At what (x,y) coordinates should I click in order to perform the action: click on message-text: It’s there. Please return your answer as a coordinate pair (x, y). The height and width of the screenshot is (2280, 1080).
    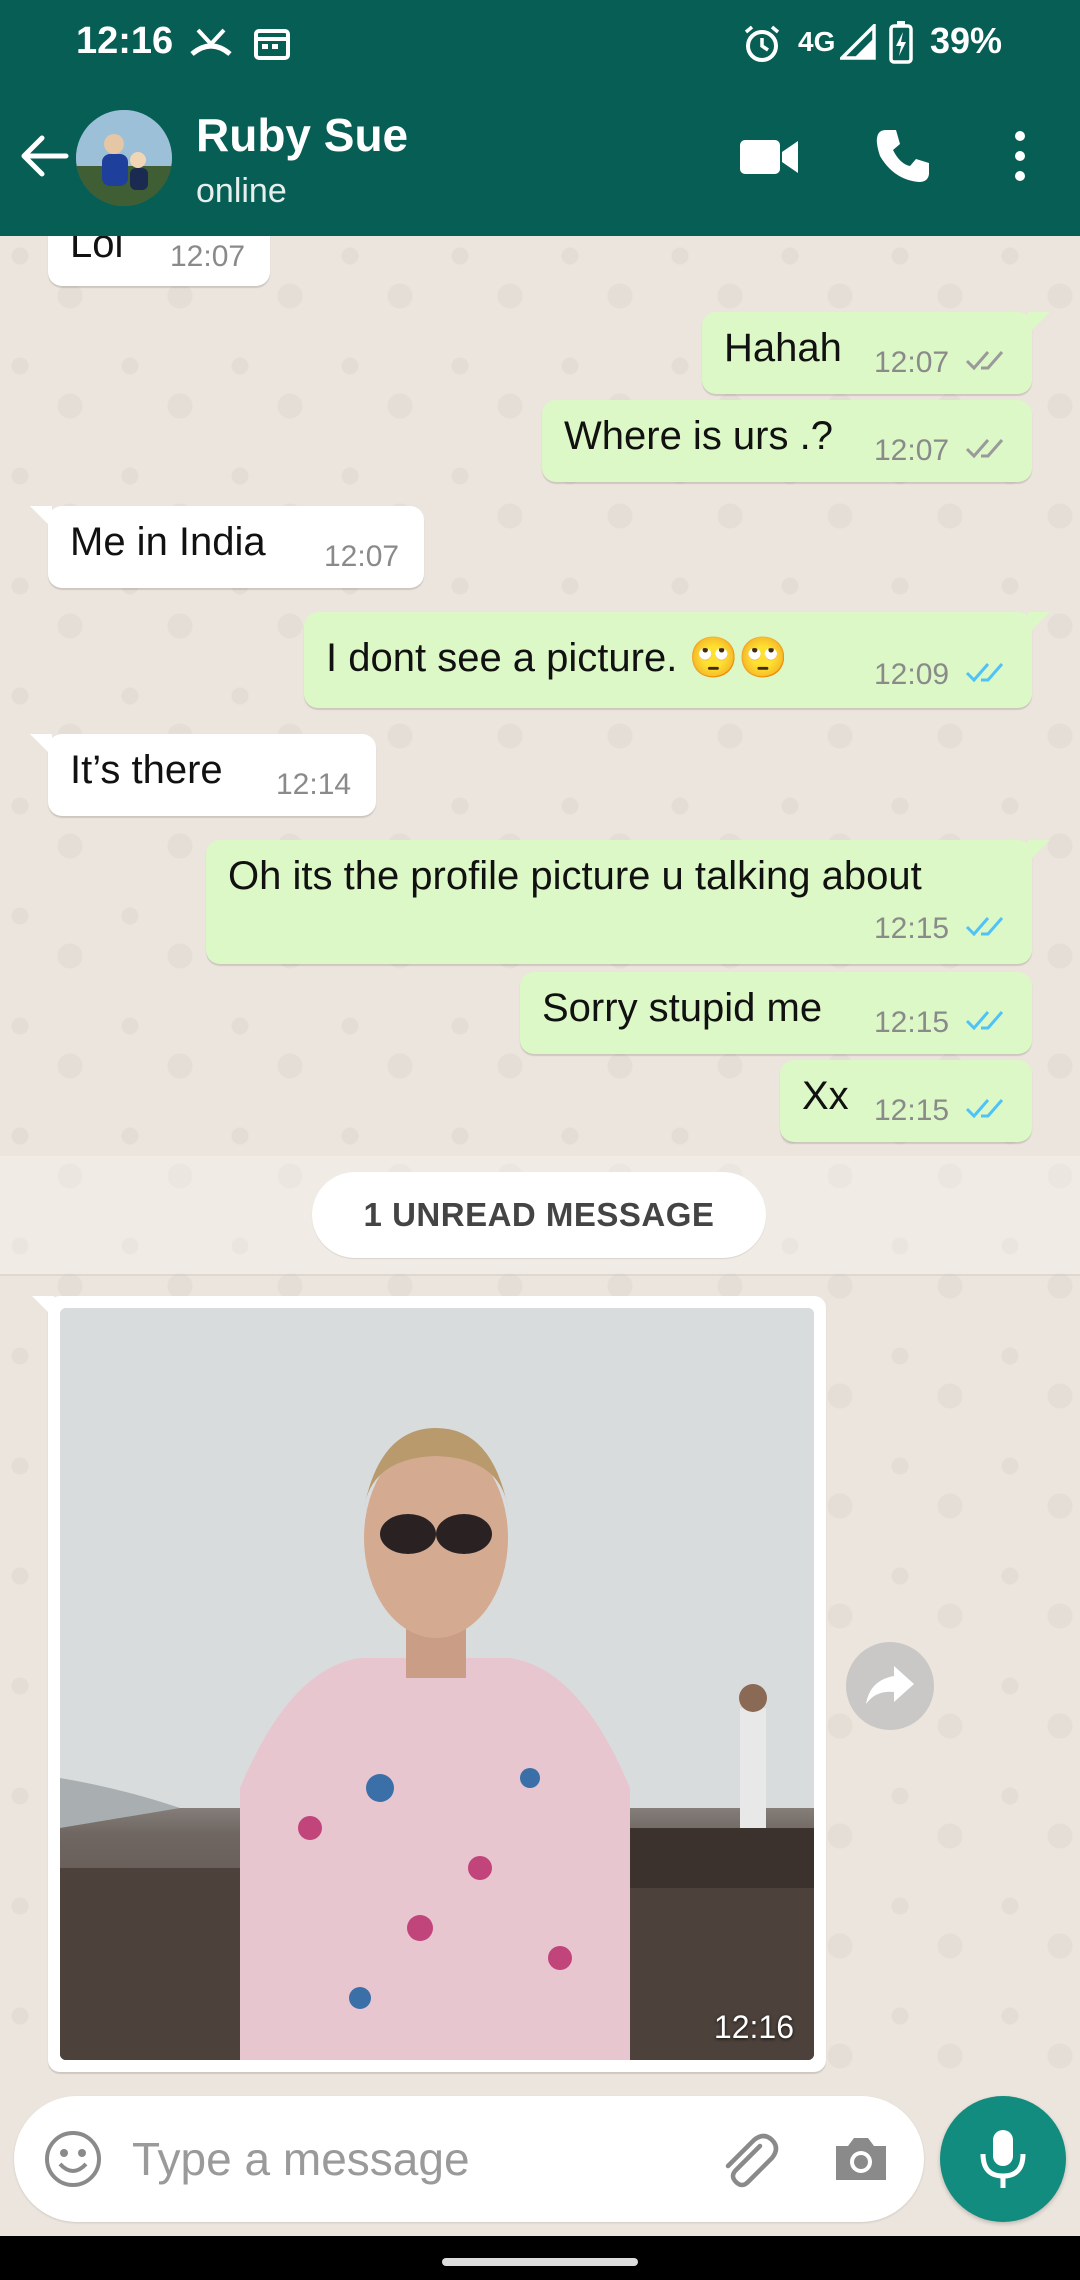
    Looking at the image, I should click on (146, 770).